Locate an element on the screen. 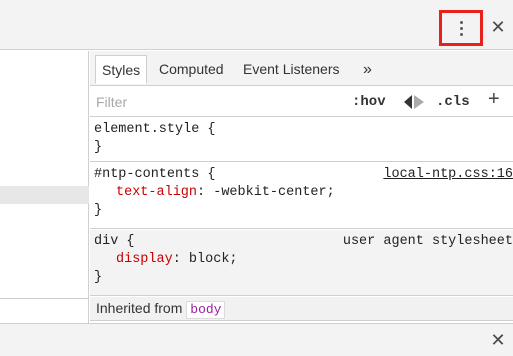 This screenshot has height=356, width=513. color-format-toggle-icon is located at coordinates (414, 102).